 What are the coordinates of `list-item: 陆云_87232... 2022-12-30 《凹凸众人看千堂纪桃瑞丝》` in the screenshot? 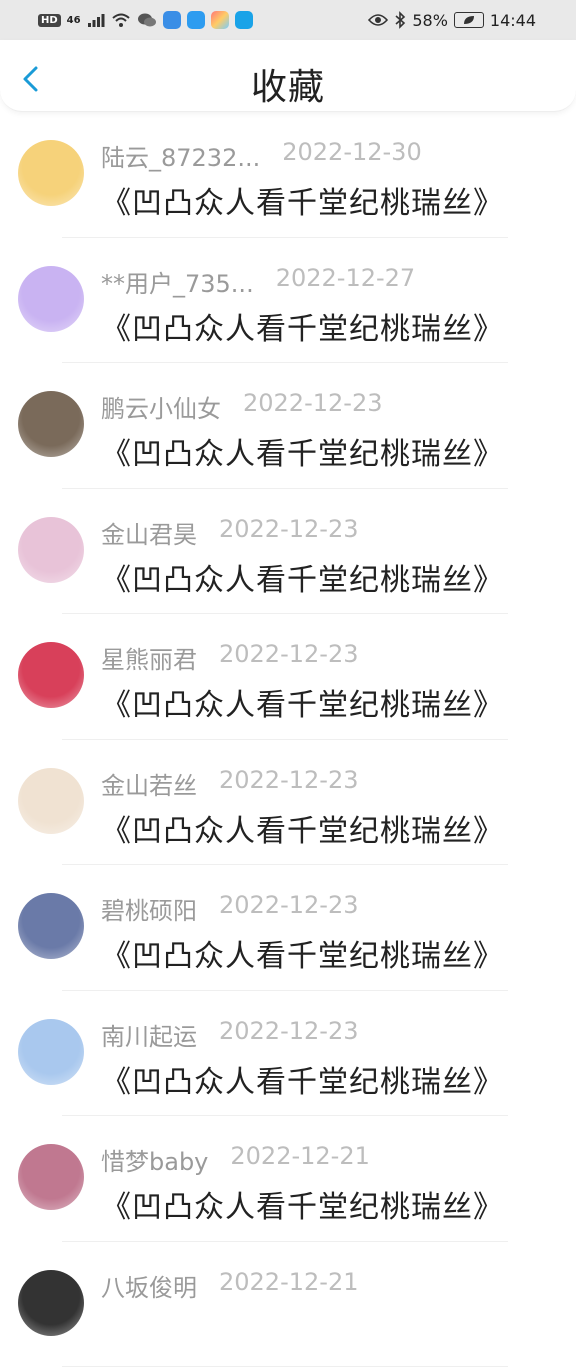 It's located at (288, 175).